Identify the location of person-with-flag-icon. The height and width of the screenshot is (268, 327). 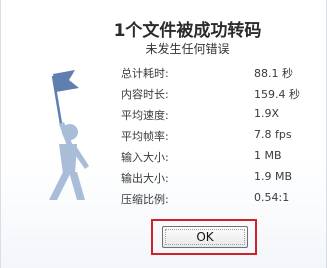
(63, 132).